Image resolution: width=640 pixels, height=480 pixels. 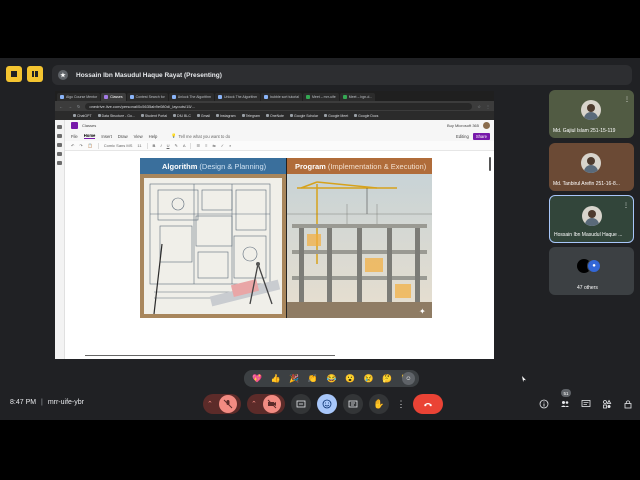 I want to click on buy-link: Buy Microsoft 365, so click(x=463, y=125).